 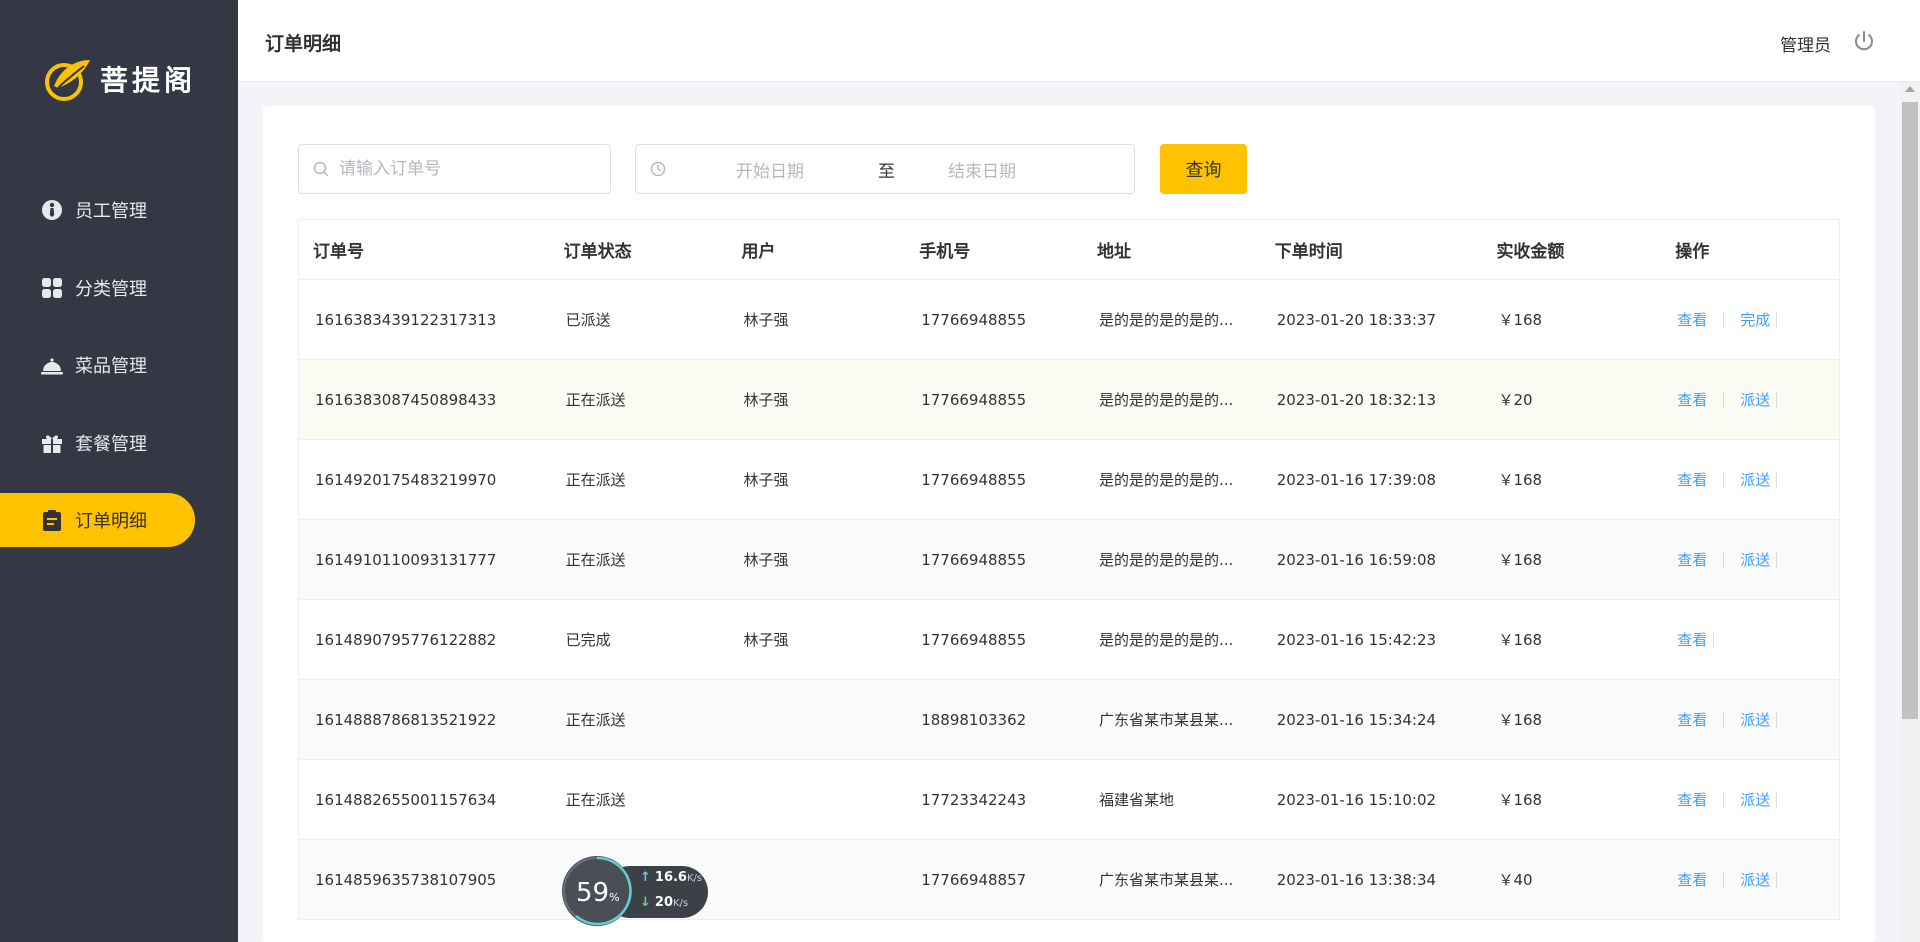 What do you see at coordinates (664, 902) in the screenshot?
I see `download-speed: ↓ 20K/s` at bounding box center [664, 902].